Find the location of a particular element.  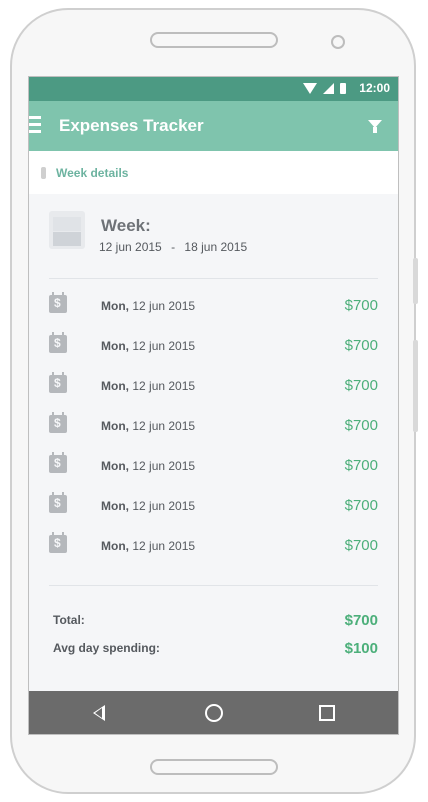

camera is located at coordinates (338, 42).